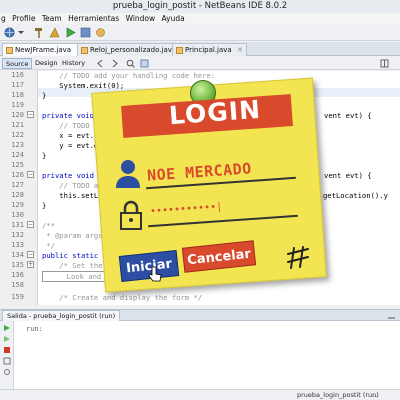 Image resolution: width=400 pixels, height=400 pixels. What do you see at coordinates (17, 85) in the screenshot?
I see `line-number: 117` at bounding box center [17, 85].